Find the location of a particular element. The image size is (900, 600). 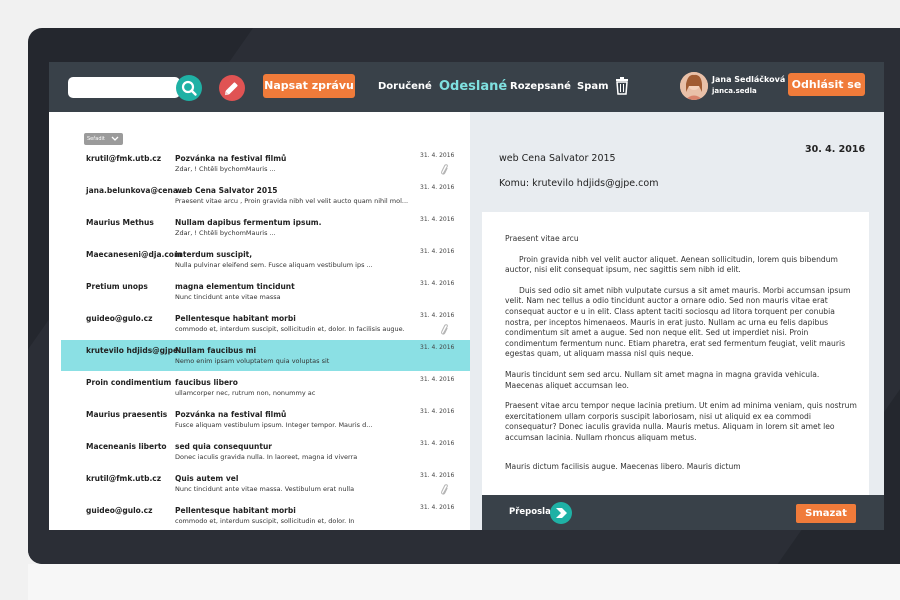

message-preview: Nunc tincidunt ante vitae massa is located at coordinates (228, 297).